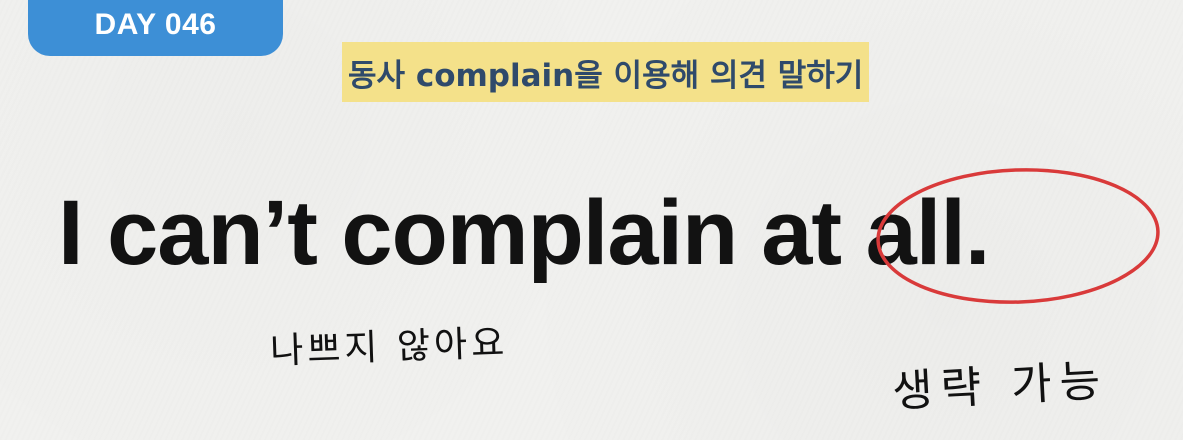  What do you see at coordinates (398, 232) in the screenshot?
I see `sentence-main-part: I can’t complain` at bounding box center [398, 232].